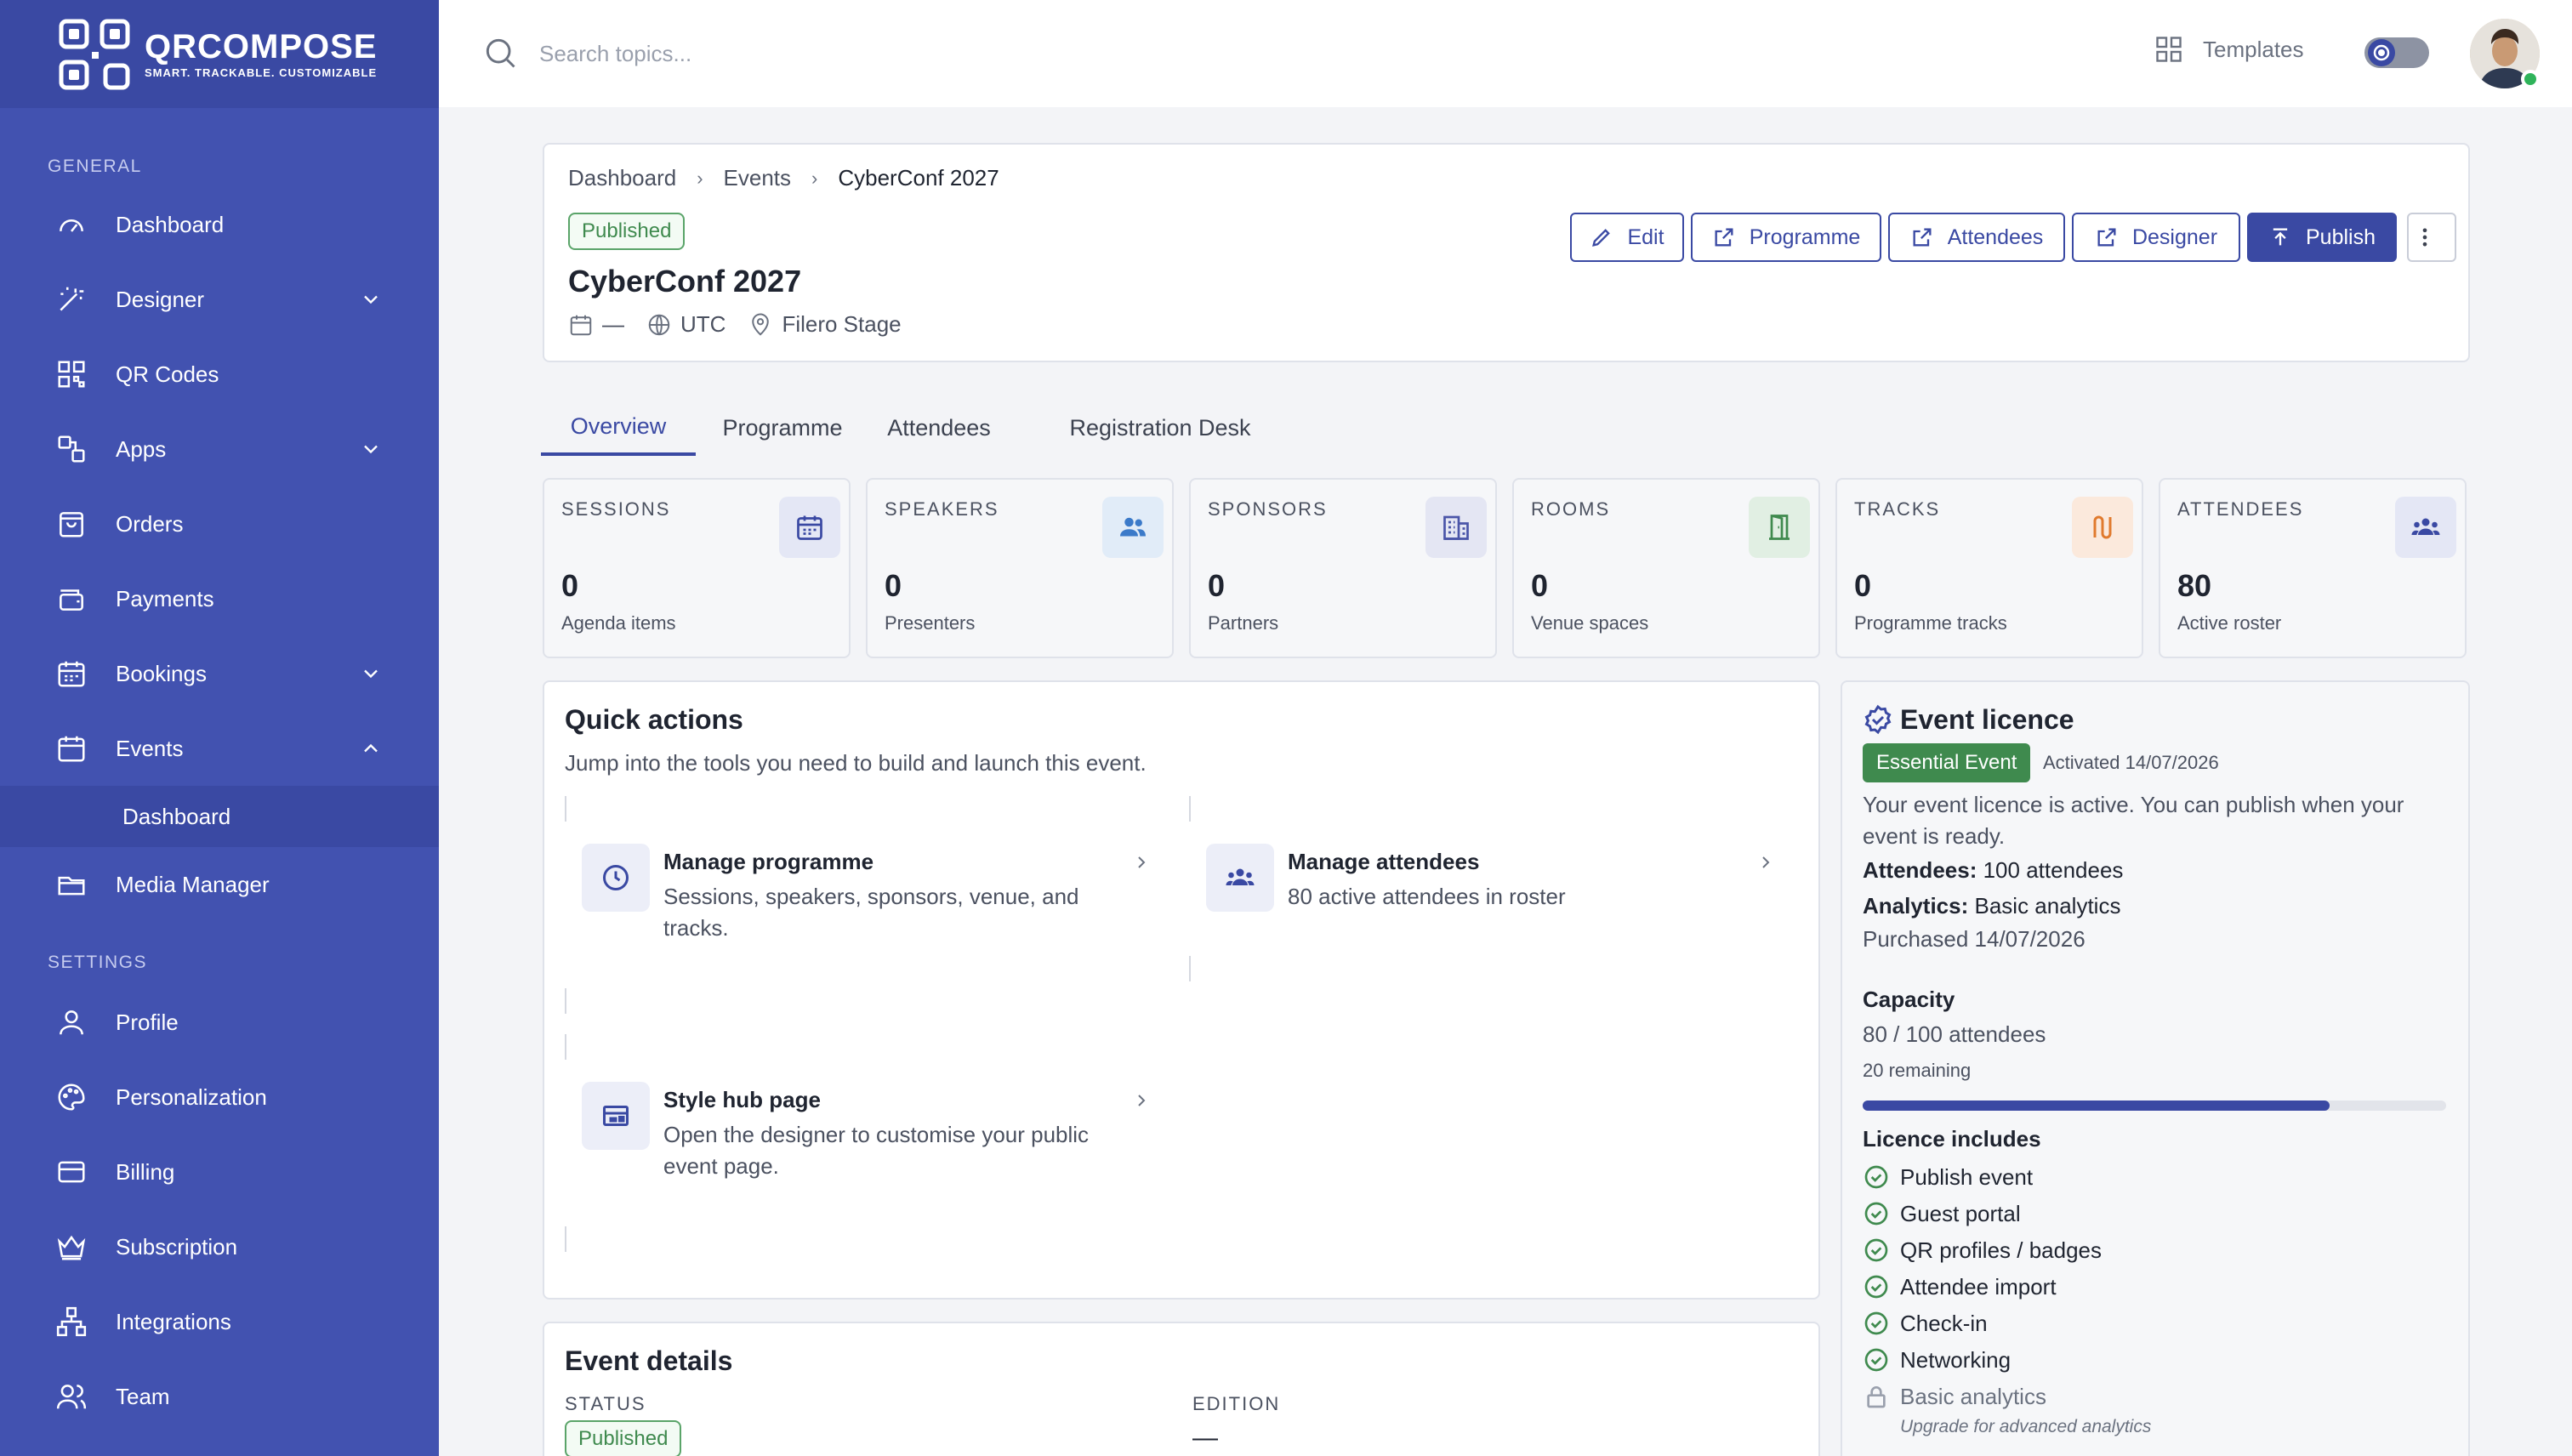  I want to click on sidebar-item-label: Integrations, so click(174, 1321).